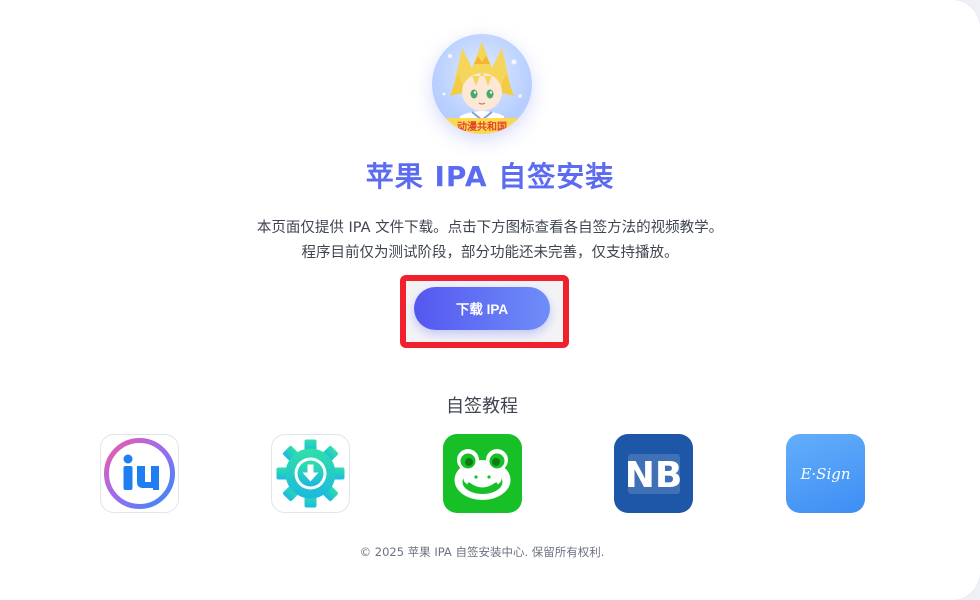 Image resolution: width=980 pixels, height=600 pixels. Describe the element at coordinates (482, 308) in the screenshot. I see `download-ipa-button: 下载 IPA` at that location.